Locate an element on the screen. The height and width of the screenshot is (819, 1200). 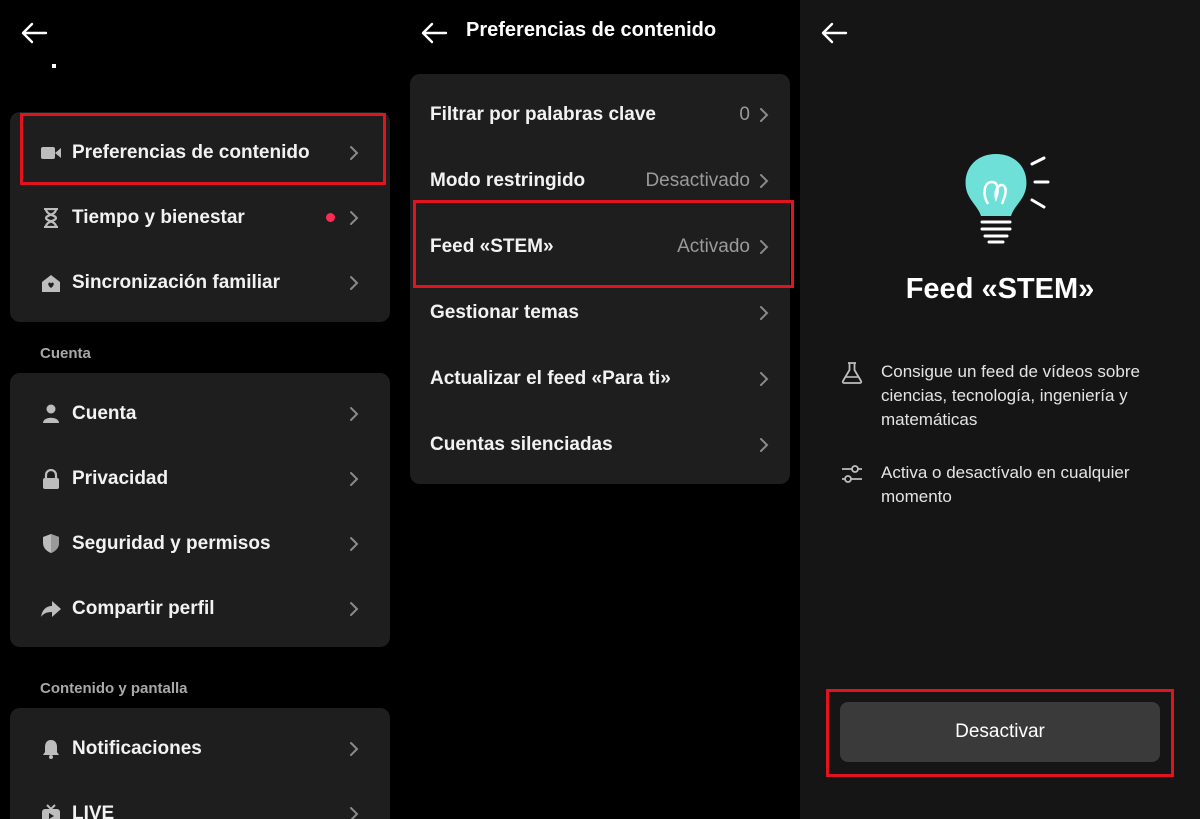
menu-item-manage-topics: Gestionar temas is located at coordinates (600, 313).